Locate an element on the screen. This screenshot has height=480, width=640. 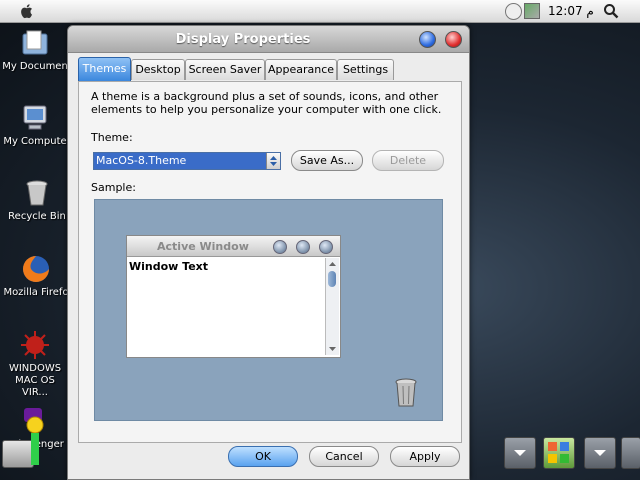
tab-desktop: Desktop is located at coordinates (158, 69).